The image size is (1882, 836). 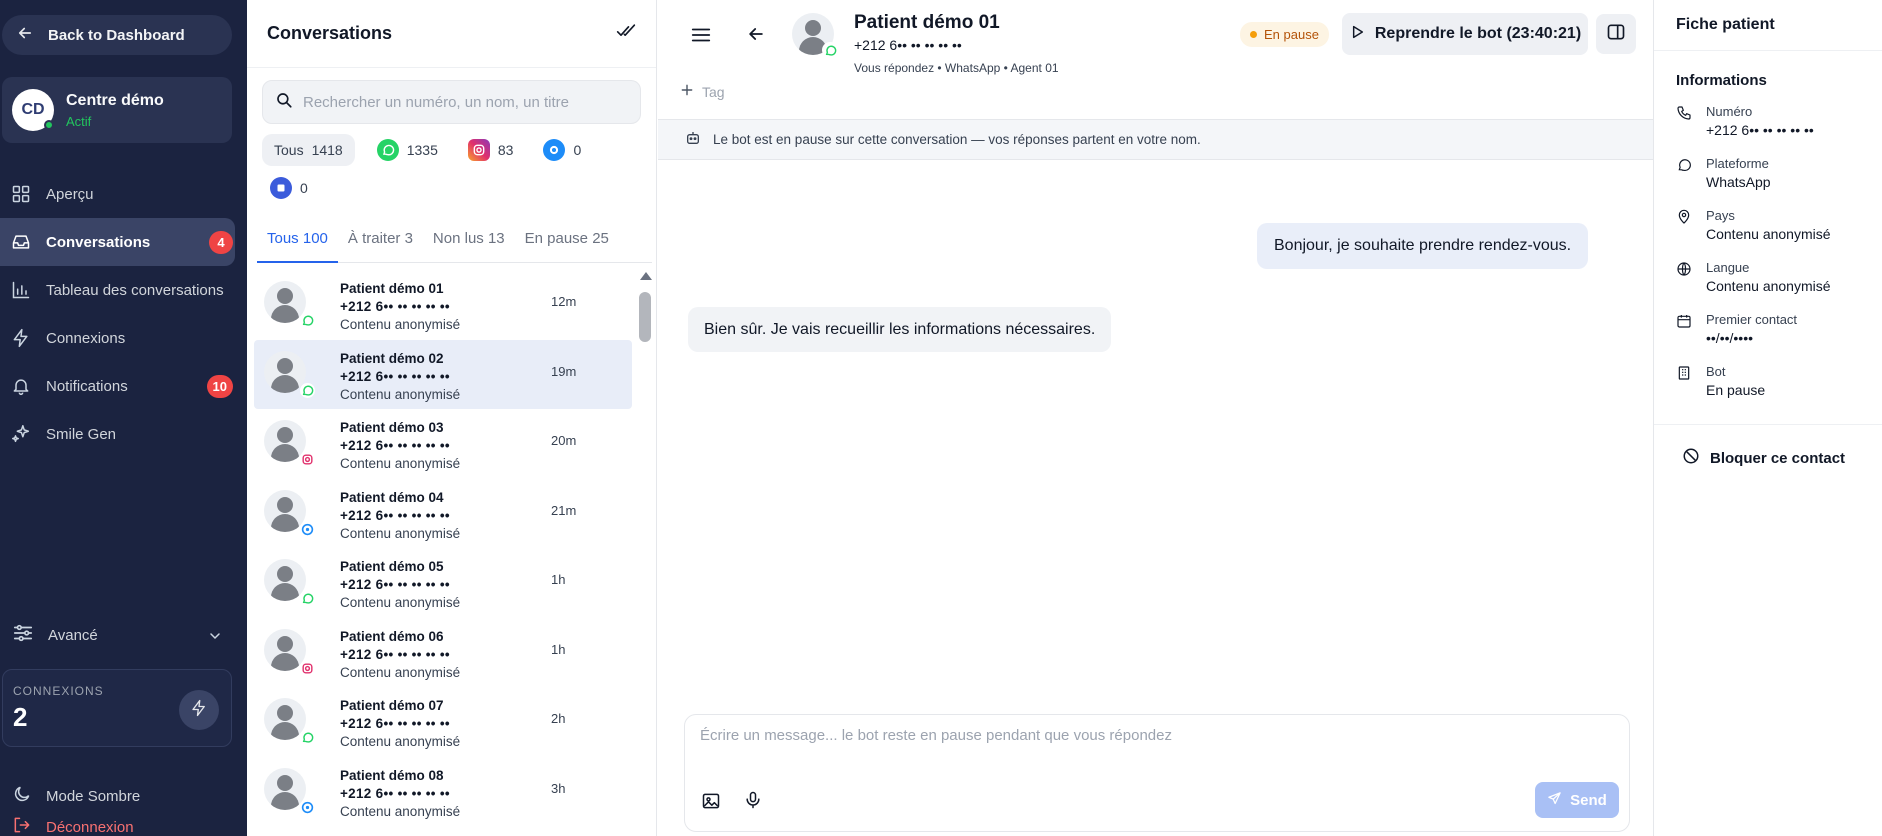 What do you see at coordinates (123, 194) in the screenshot?
I see `sidebar-item-apercu: Aperçu` at bounding box center [123, 194].